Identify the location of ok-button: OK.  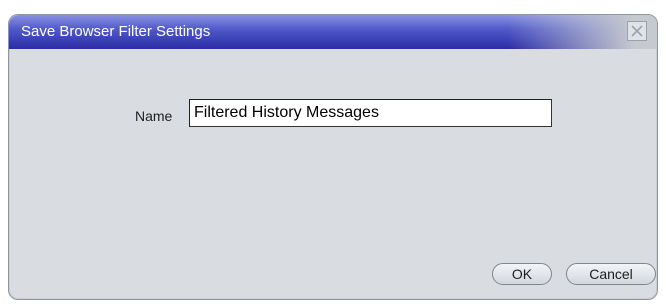
(522, 274).